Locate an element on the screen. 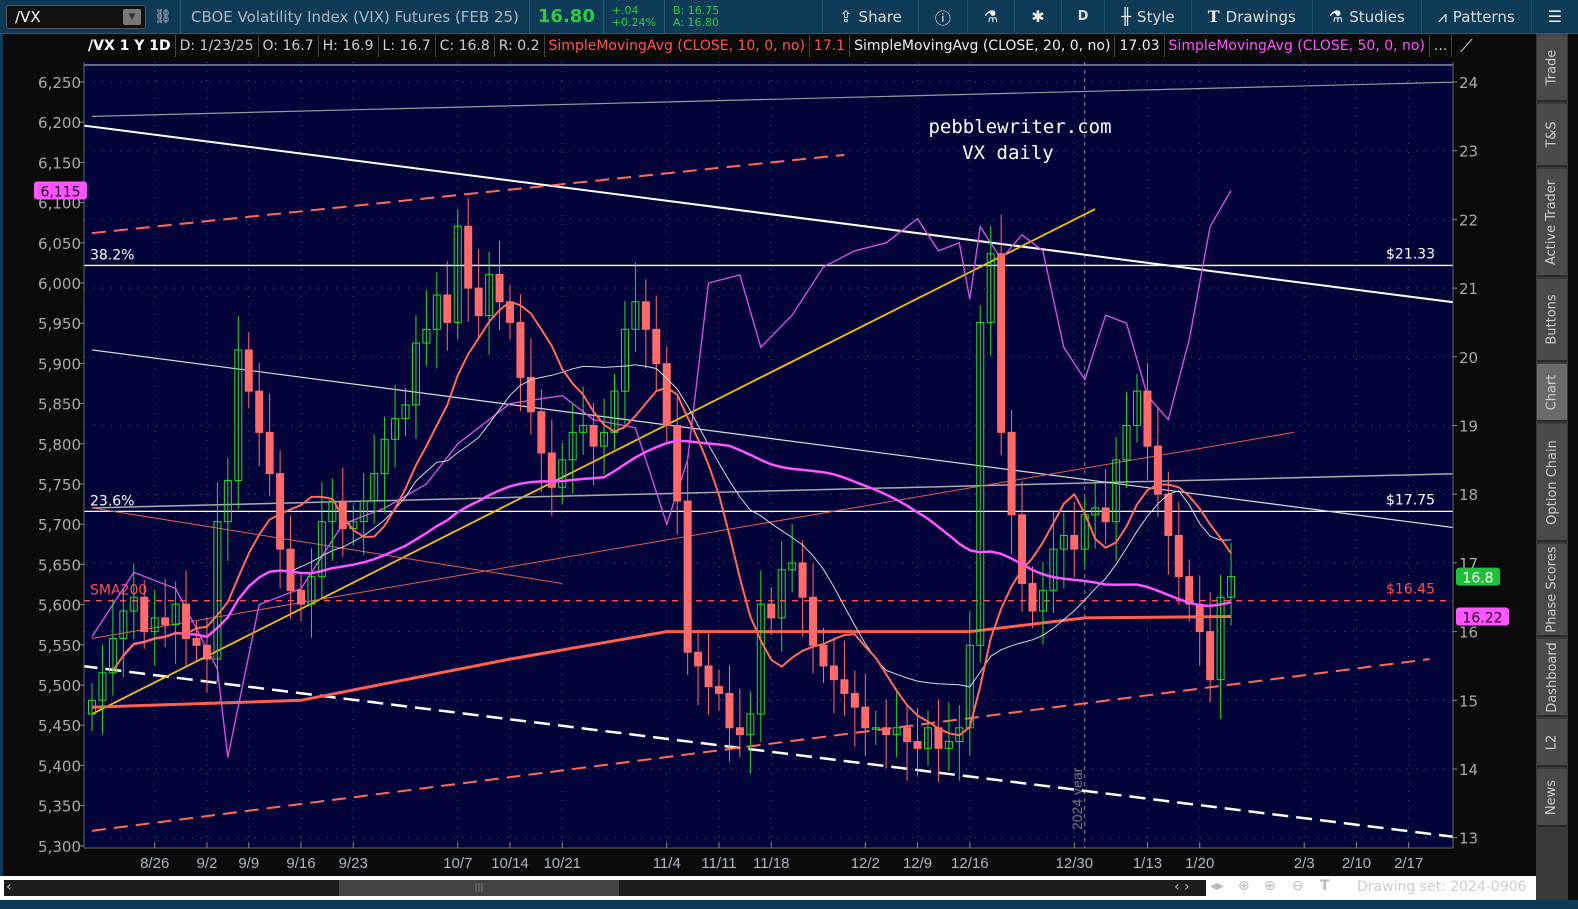  price-marker-label: 16.8 is located at coordinates (1477, 579).